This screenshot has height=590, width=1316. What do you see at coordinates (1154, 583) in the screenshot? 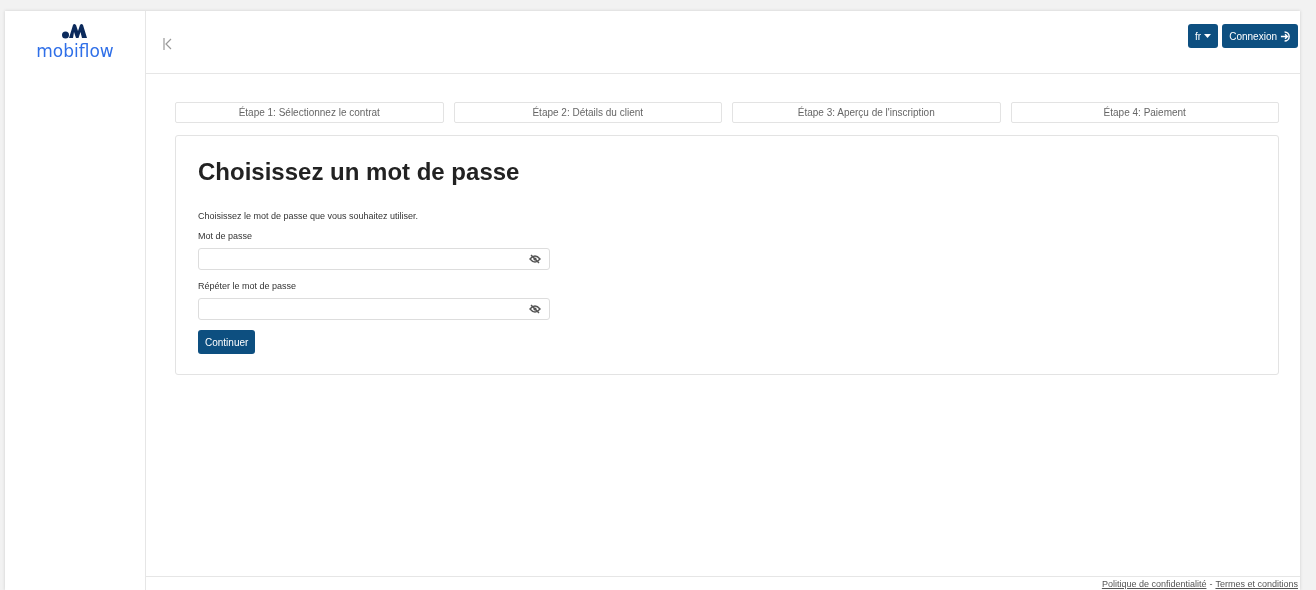
I see `footer-link: Politique de confidentialité` at bounding box center [1154, 583].